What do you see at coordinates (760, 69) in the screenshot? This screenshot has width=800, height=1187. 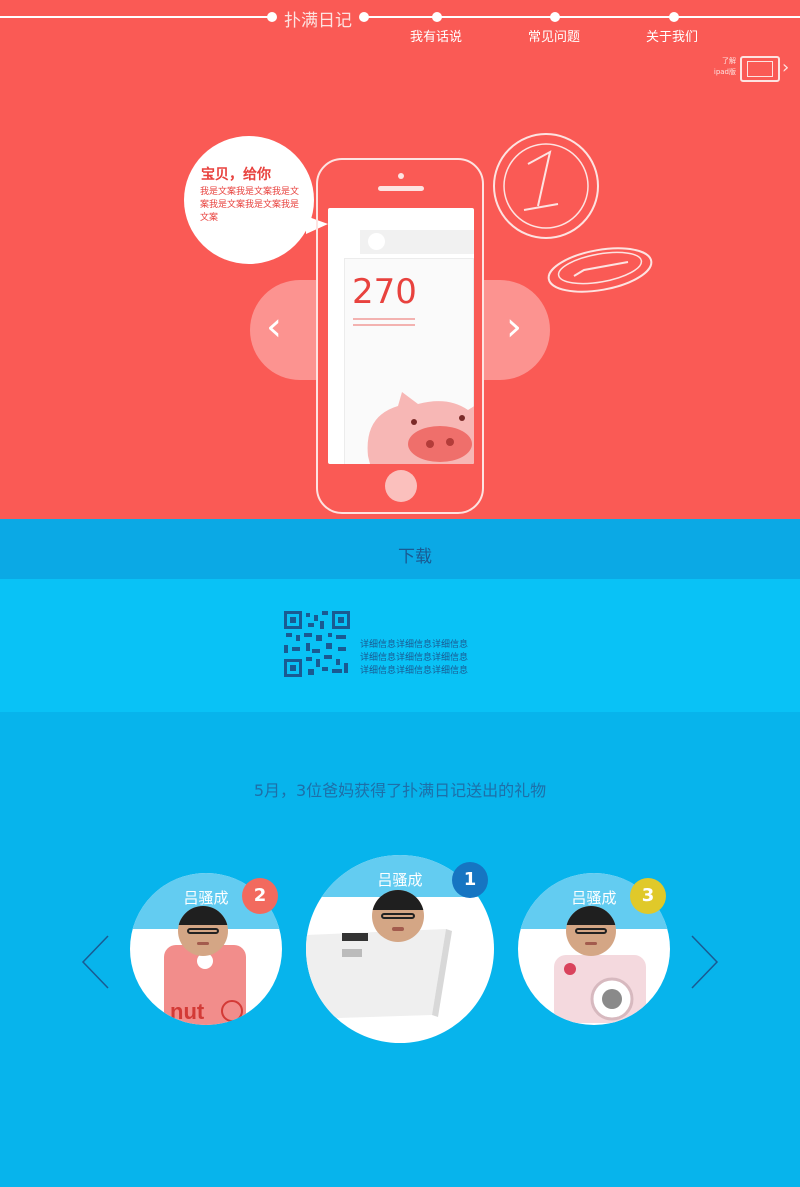 I see `ipad-icon` at bounding box center [760, 69].